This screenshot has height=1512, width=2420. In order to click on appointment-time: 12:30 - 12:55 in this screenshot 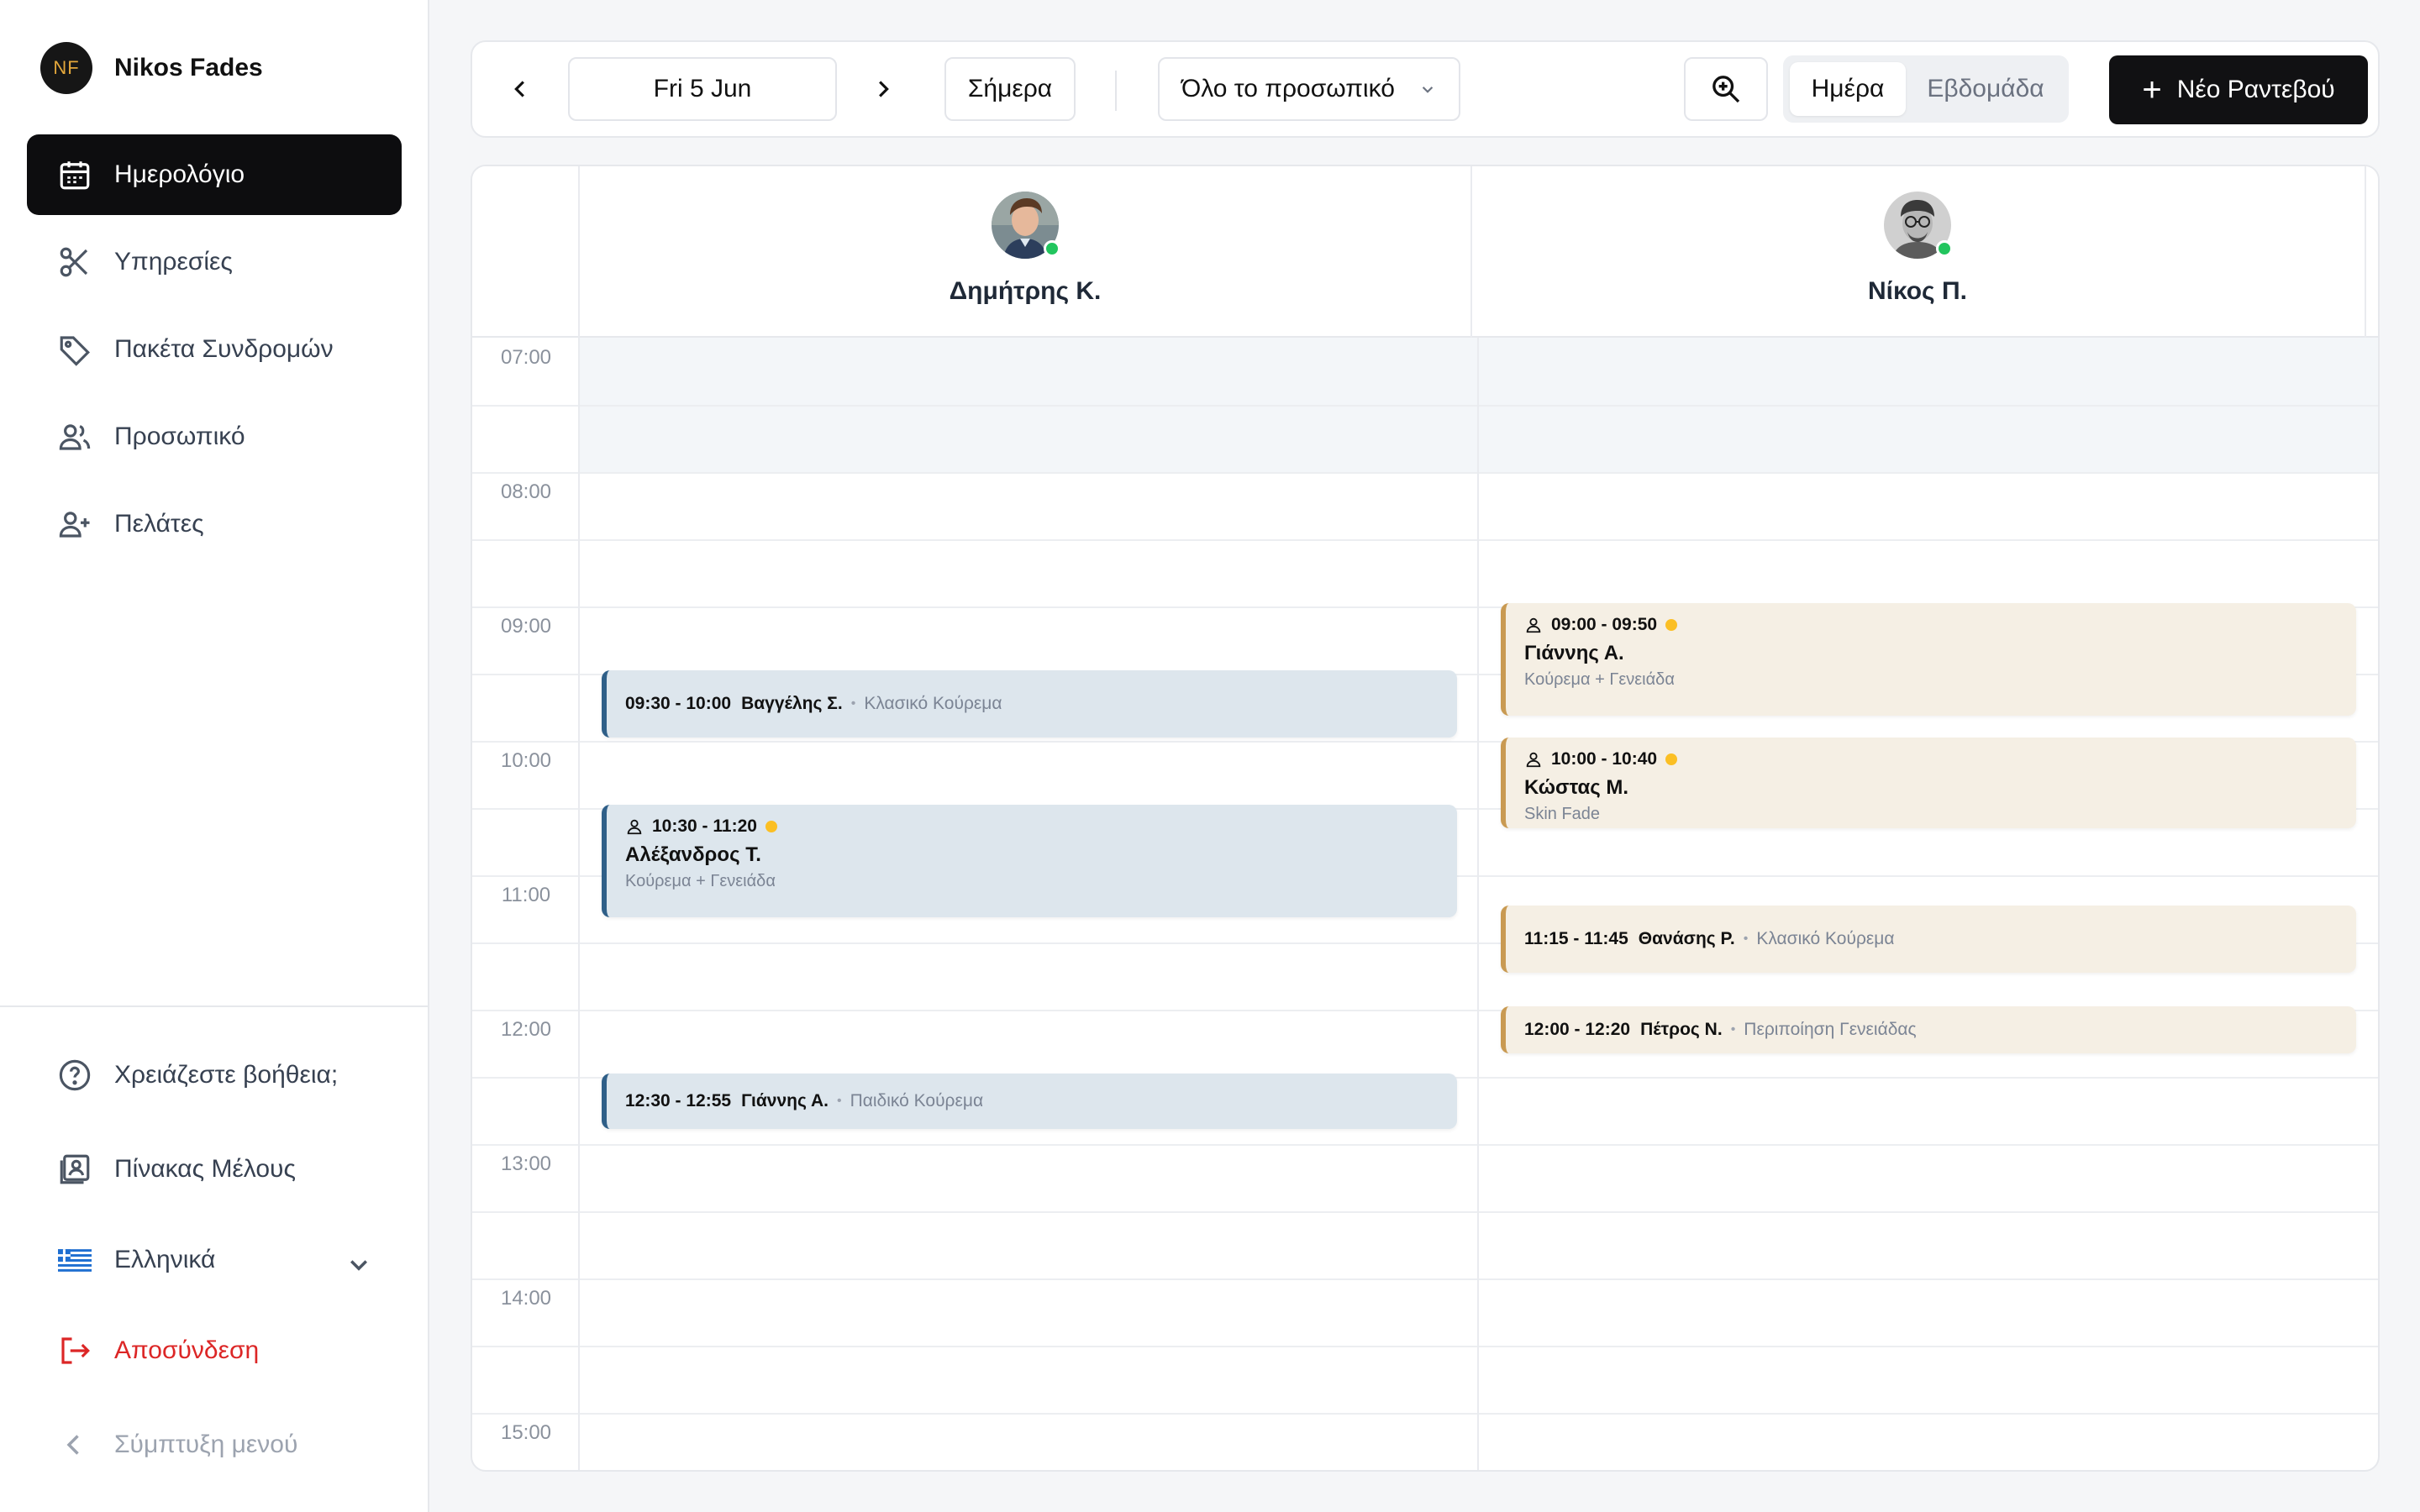, I will do `click(678, 1100)`.